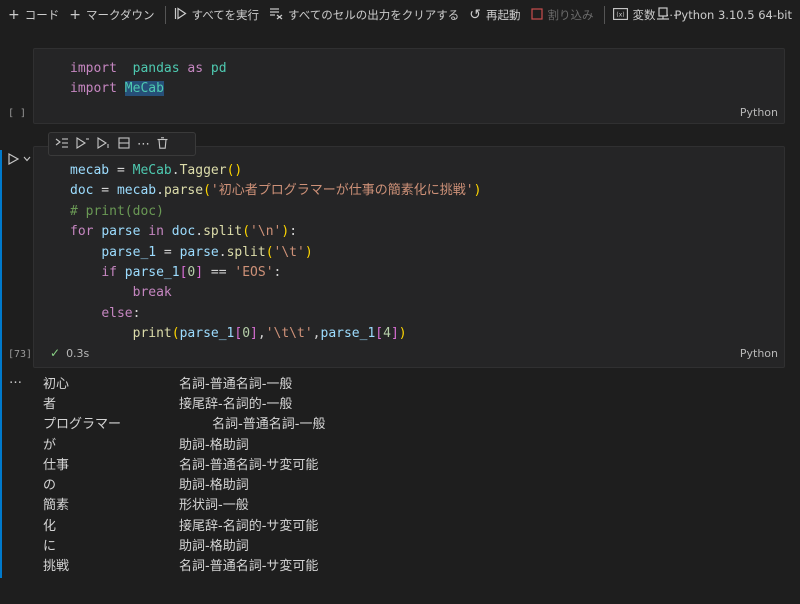 This screenshot has height=604, width=800. What do you see at coordinates (56, 567) in the screenshot?
I see `output-token: 挑戦` at bounding box center [56, 567].